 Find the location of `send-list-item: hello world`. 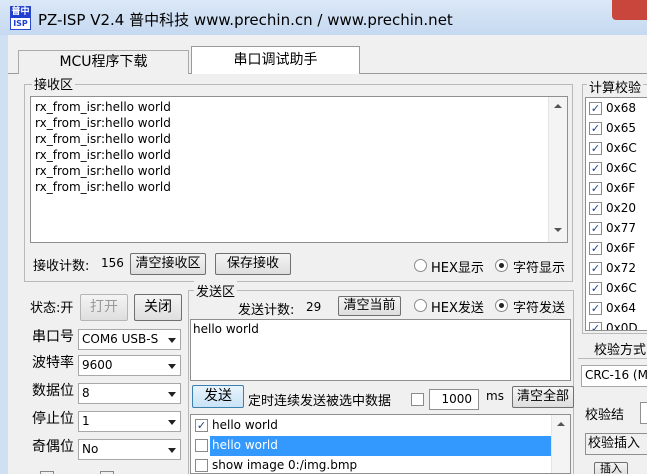

send-list-item: hello world is located at coordinates (371, 446).